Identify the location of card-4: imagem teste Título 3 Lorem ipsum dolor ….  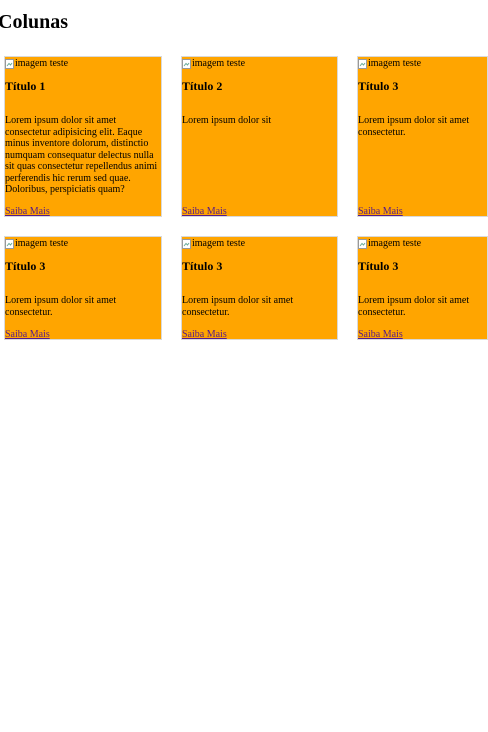
(83, 288).